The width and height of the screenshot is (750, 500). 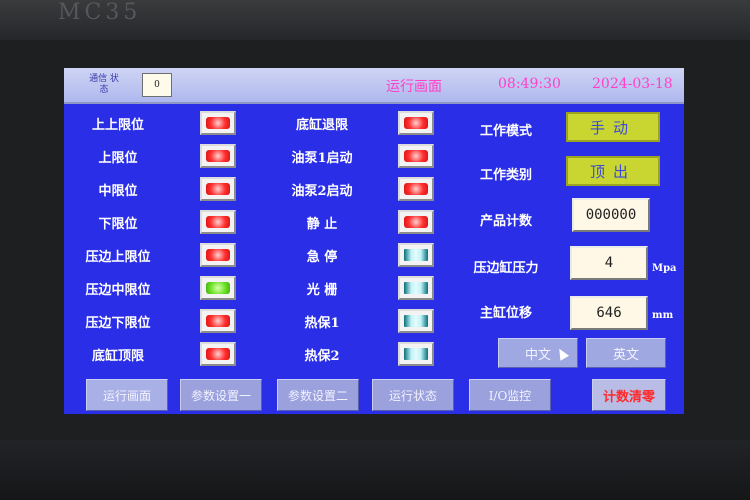 I want to click on io-label-edge-middle-limit: 压边中限位, so click(x=118, y=290).